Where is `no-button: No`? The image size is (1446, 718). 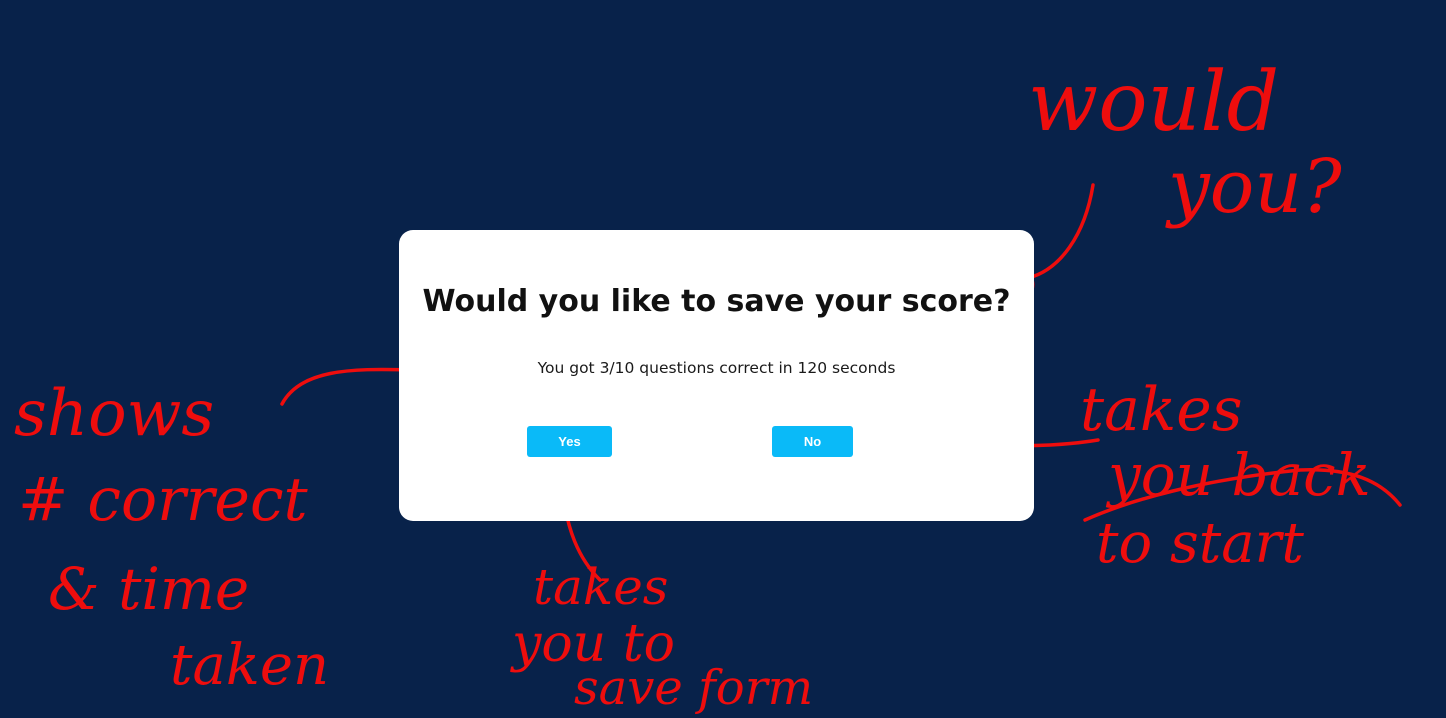 no-button: No is located at coordinates (812, 441).